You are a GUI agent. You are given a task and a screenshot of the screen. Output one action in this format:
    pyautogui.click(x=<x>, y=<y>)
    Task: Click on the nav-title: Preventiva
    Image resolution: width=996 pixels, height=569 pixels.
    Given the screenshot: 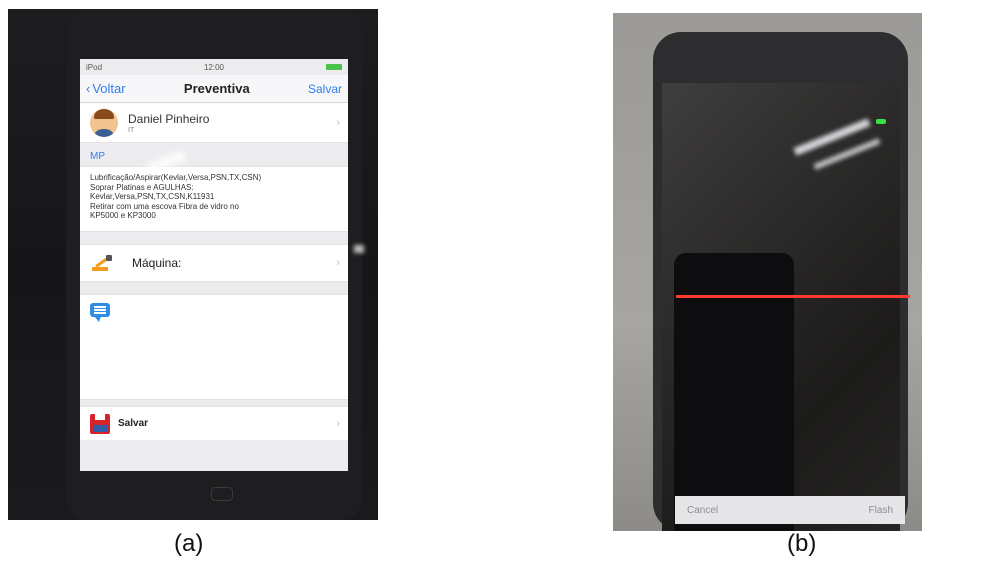 What is the action you would take?
    pyautogui.click(x=216, y=88)
    